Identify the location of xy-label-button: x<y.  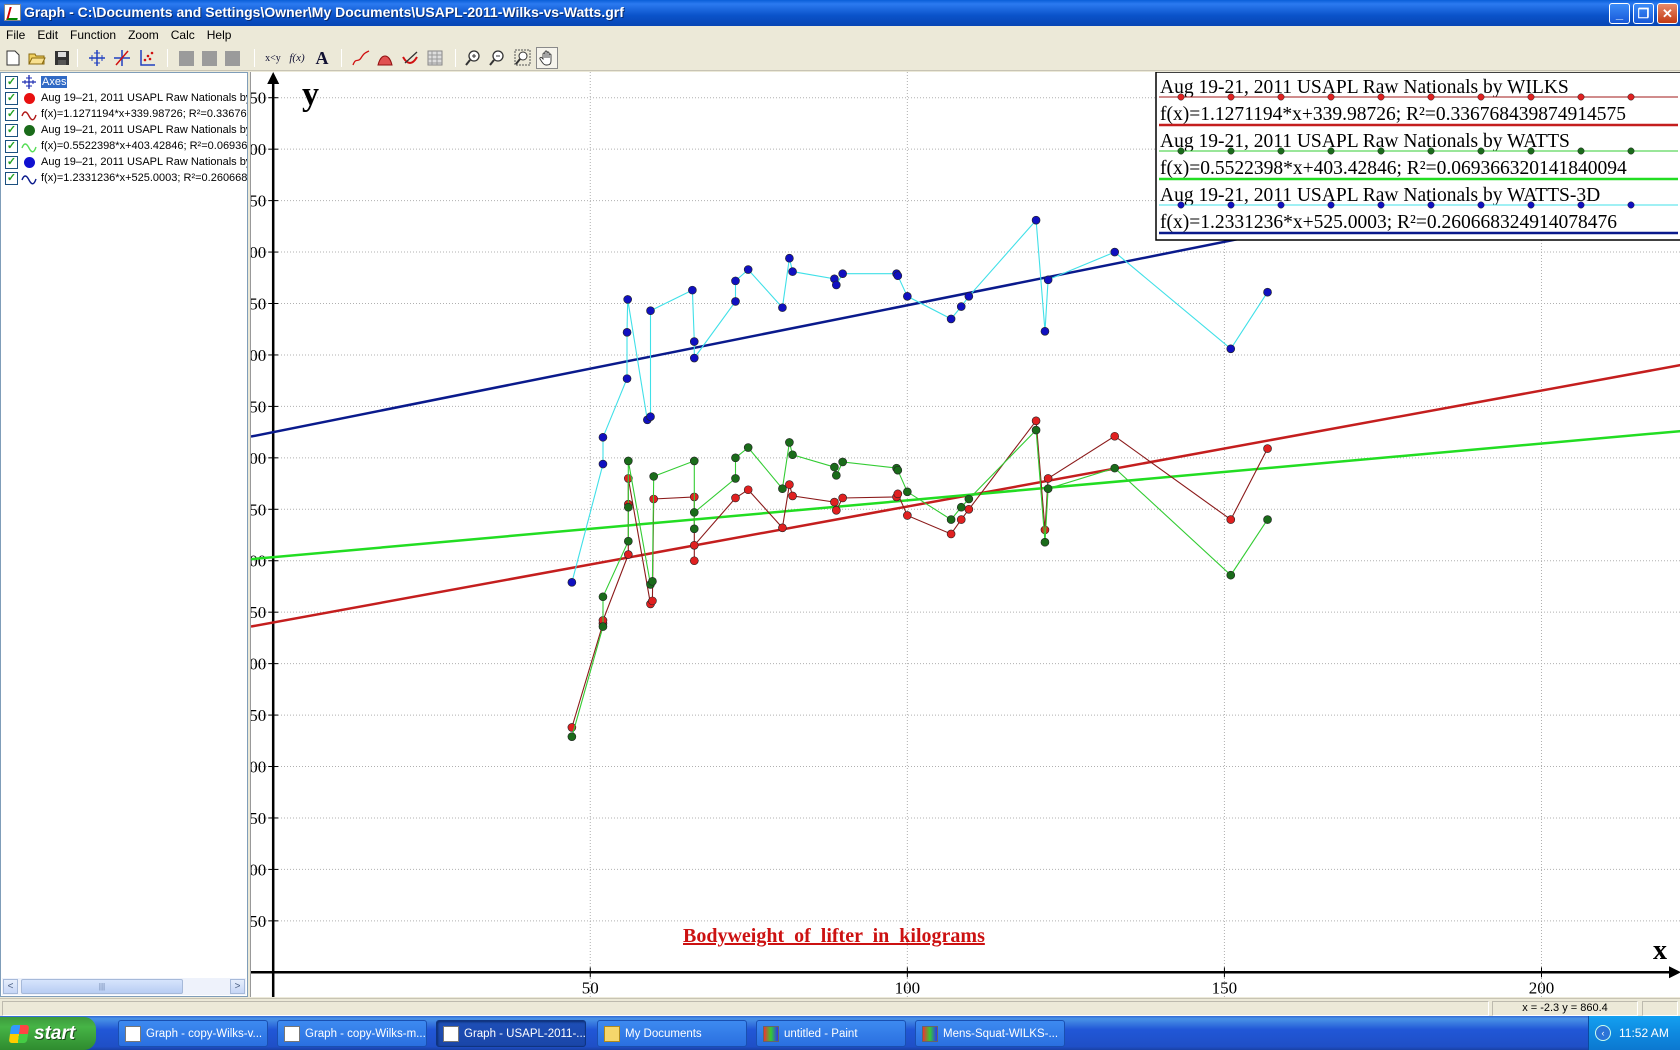
(273, 58).